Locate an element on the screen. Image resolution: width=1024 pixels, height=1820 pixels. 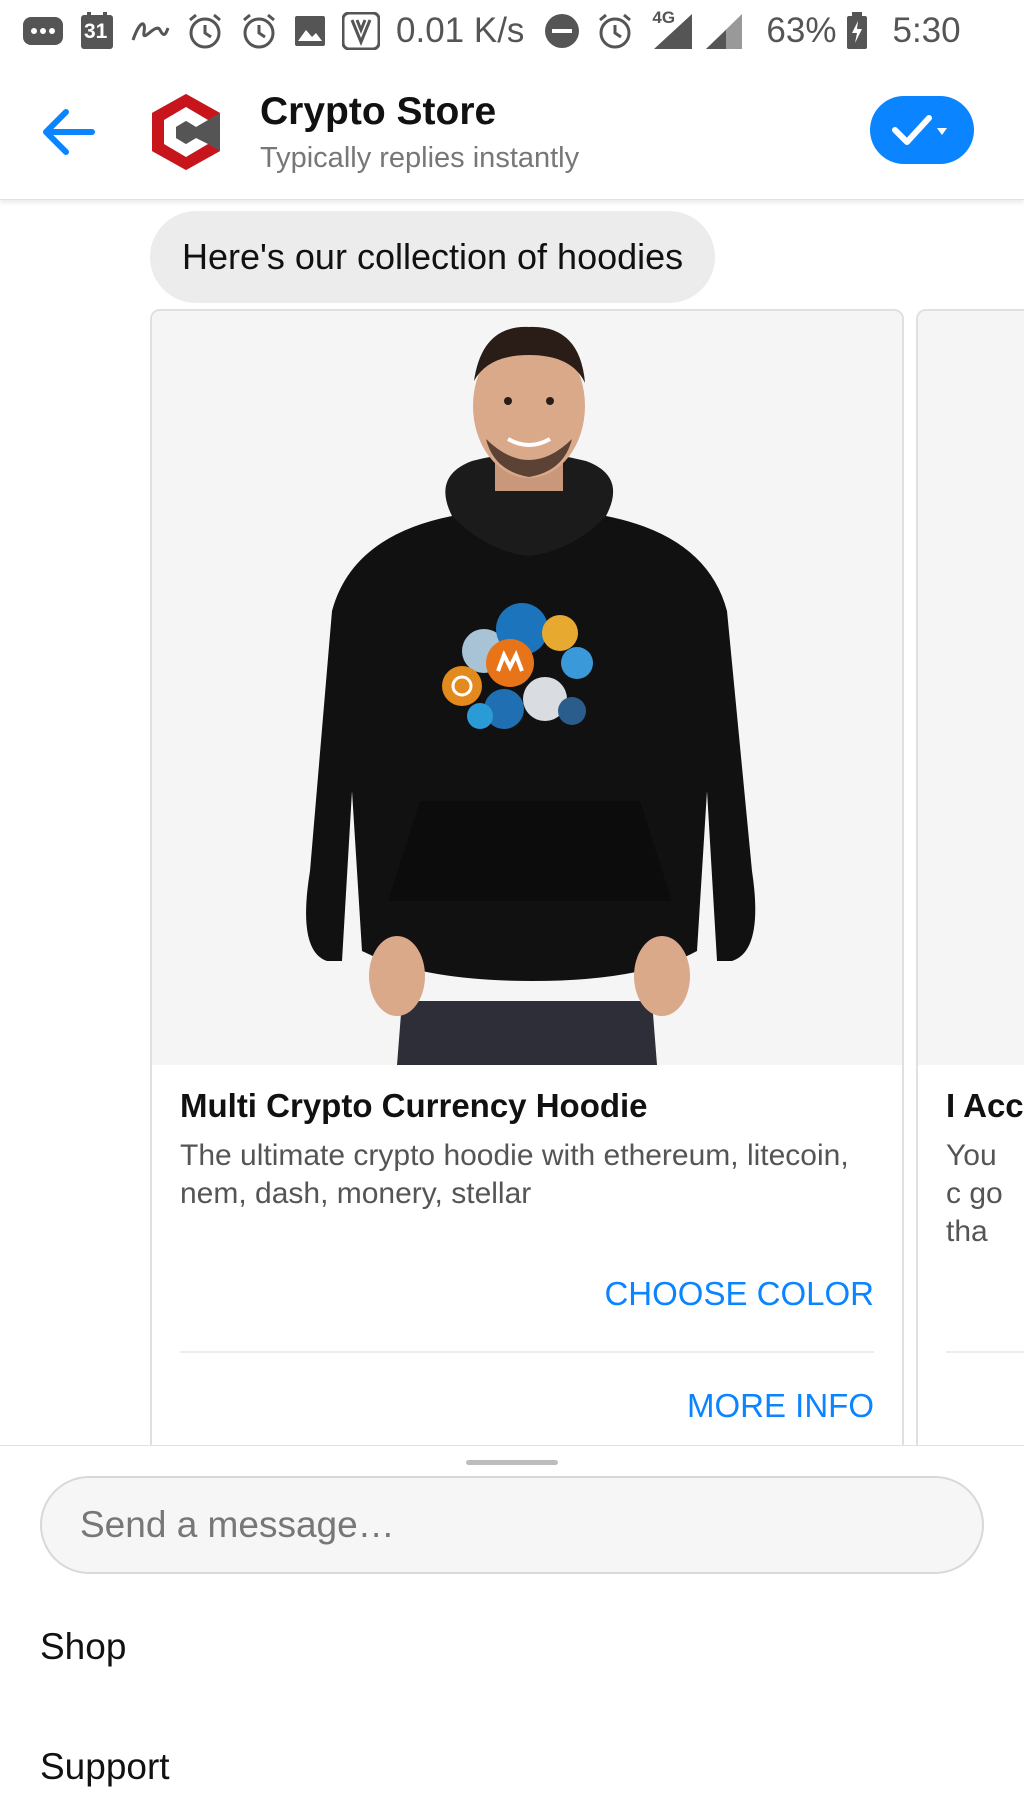
drag-handle is located at coordinates (512, 1462).